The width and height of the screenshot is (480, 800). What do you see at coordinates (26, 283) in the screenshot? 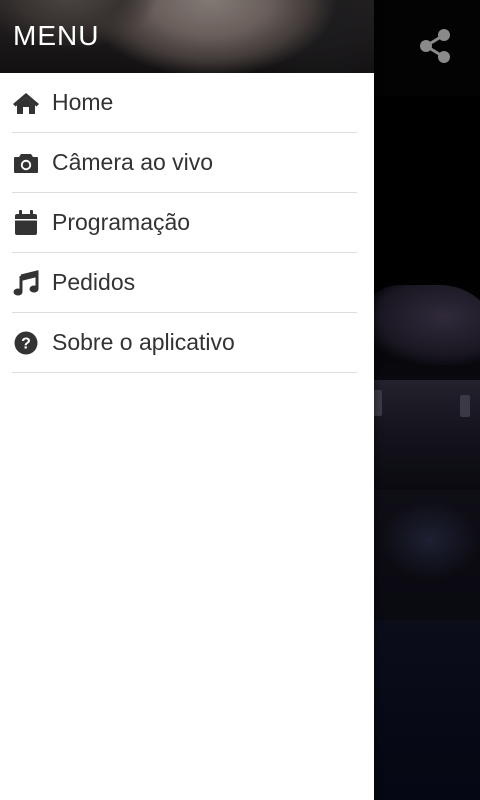
I see `music-note-icon` at bounding box center [26, 283].